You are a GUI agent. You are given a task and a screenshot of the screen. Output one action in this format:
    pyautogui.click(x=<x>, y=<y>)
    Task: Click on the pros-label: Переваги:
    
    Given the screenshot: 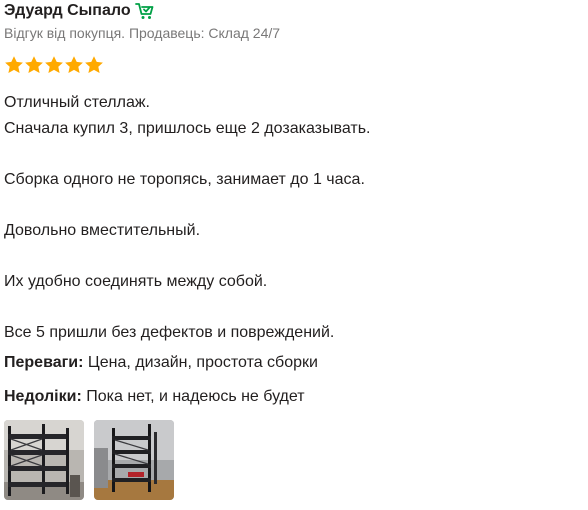 What is the action you would take?
    pyautogui.click(x=44, y=362)
    